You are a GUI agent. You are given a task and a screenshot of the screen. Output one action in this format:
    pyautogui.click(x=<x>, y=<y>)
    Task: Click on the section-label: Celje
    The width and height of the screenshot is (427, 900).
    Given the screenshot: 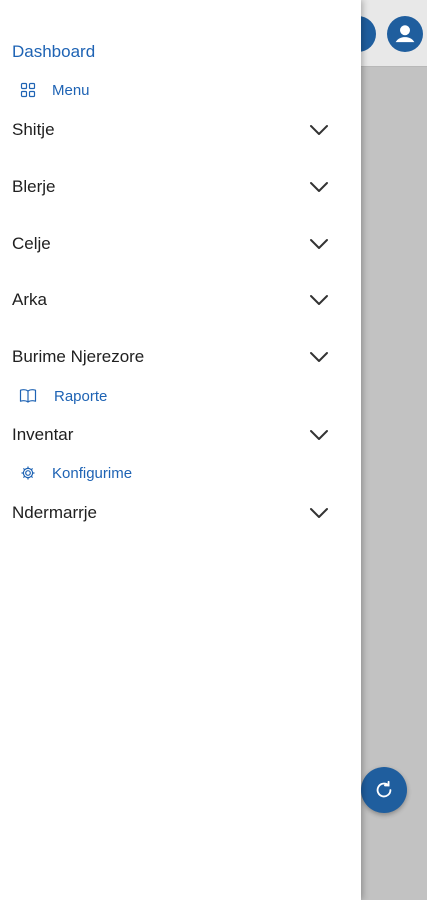 What is the action you would take?
    pyautogui.click(x=31, y=243)
    